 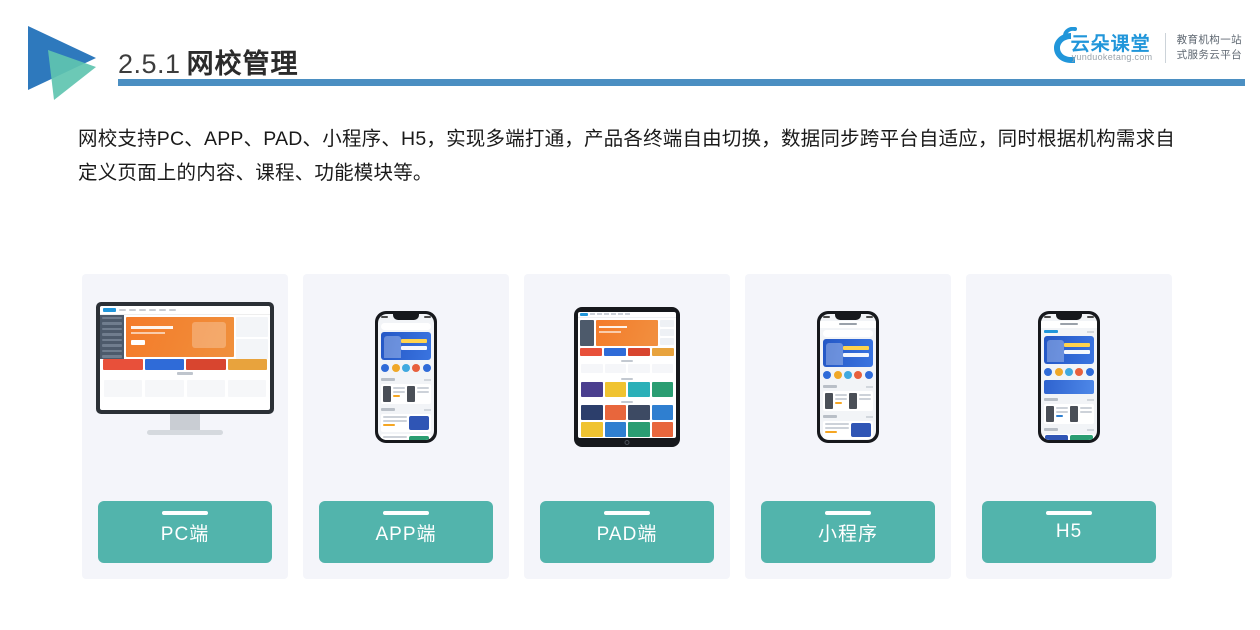 What do you see at coordinates (681, 82) in the screenshot?
I see `title-underline-rule` at bounding box center [681, 82].